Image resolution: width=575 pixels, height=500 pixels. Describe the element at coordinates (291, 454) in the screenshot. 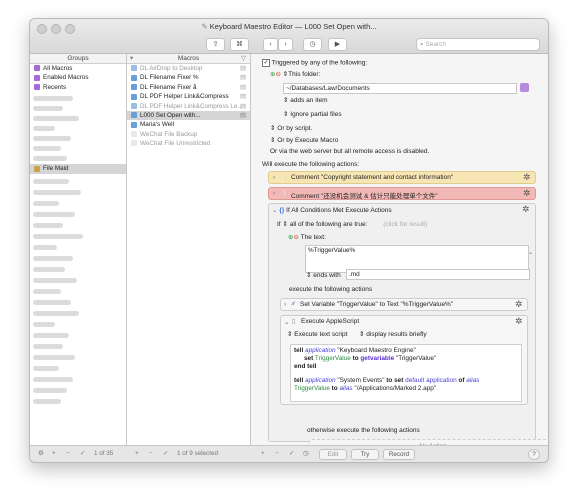

I see `enable-action-checkmark-icon: ✓` at that location.